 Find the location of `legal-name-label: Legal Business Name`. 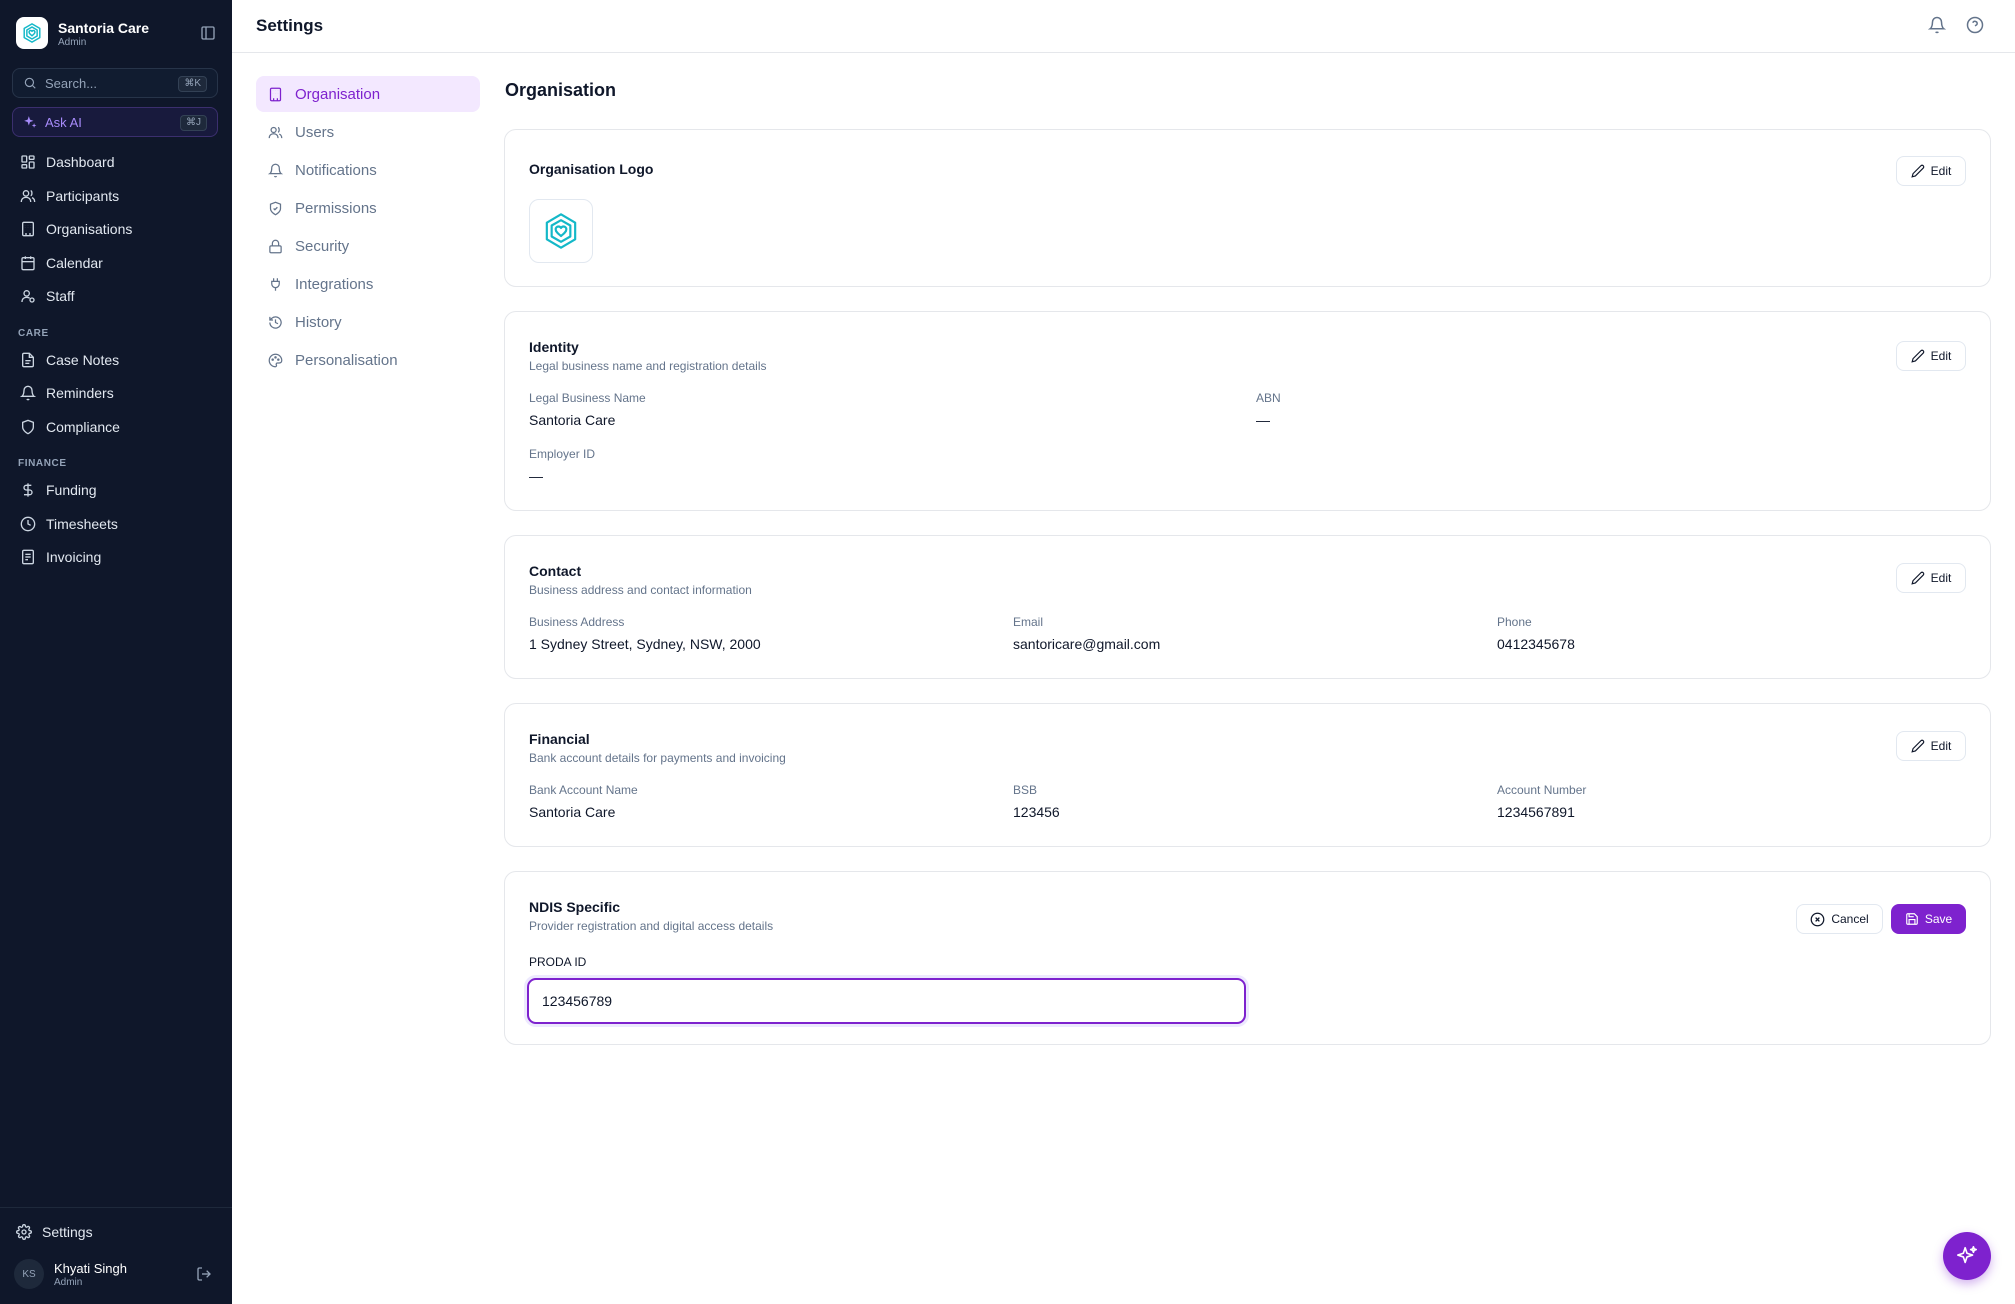

legal-name-label: Legal Business Name is located at coordinates (587, 398).